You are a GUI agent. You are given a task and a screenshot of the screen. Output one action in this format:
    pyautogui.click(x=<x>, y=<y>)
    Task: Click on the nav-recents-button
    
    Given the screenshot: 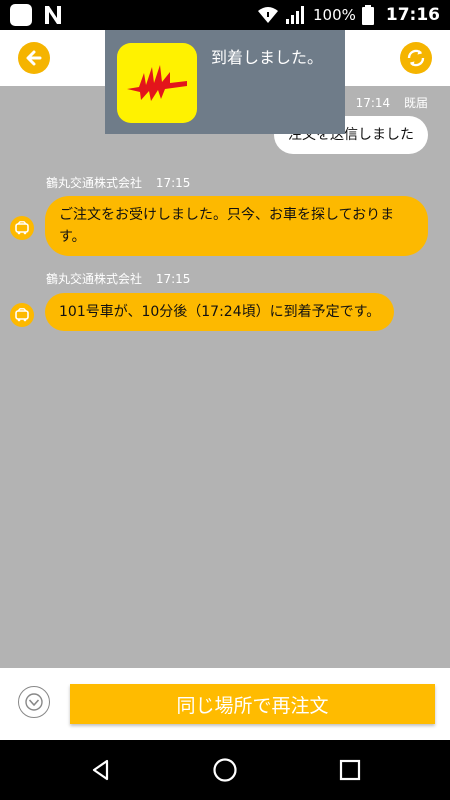 What is the action you would take?
    pyautogui.click(x=350, y=770)
    